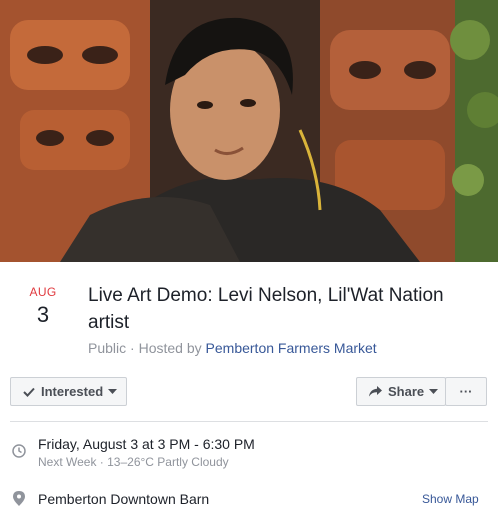 The image size is (498, 515). Describe the element at coordinates (172, 348) in the screenshot. I see `hosted-by-prefix: Hosted by` at that location.